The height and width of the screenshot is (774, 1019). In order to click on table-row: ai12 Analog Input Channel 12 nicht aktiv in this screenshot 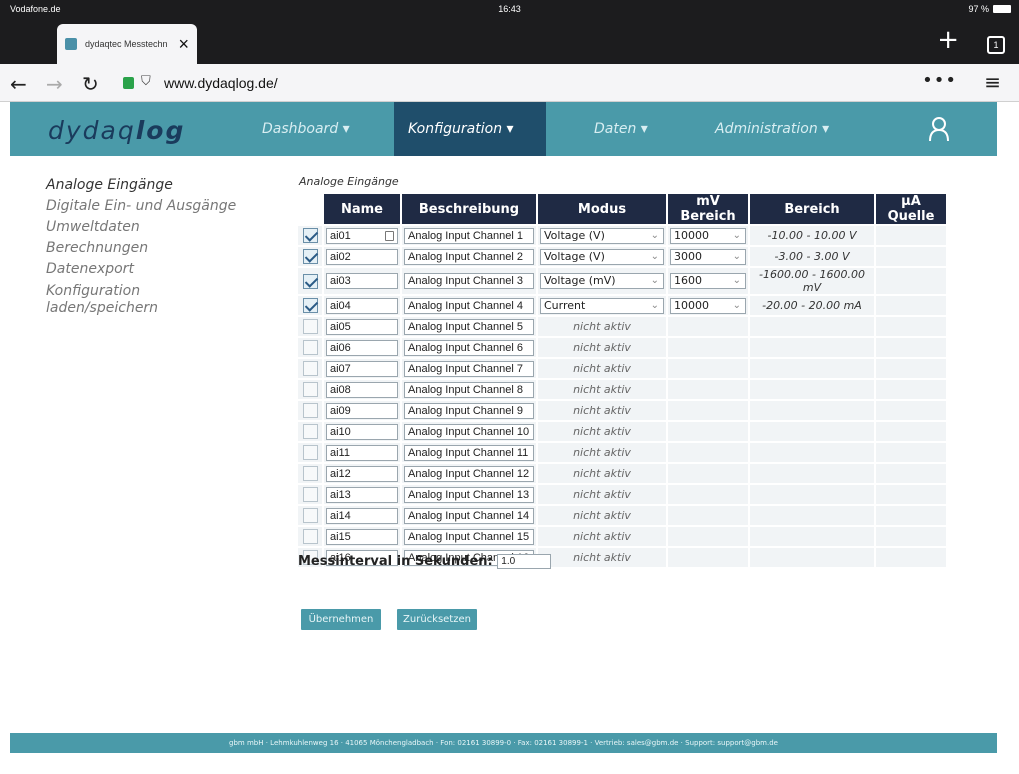, I will do `click(622, 473)`.